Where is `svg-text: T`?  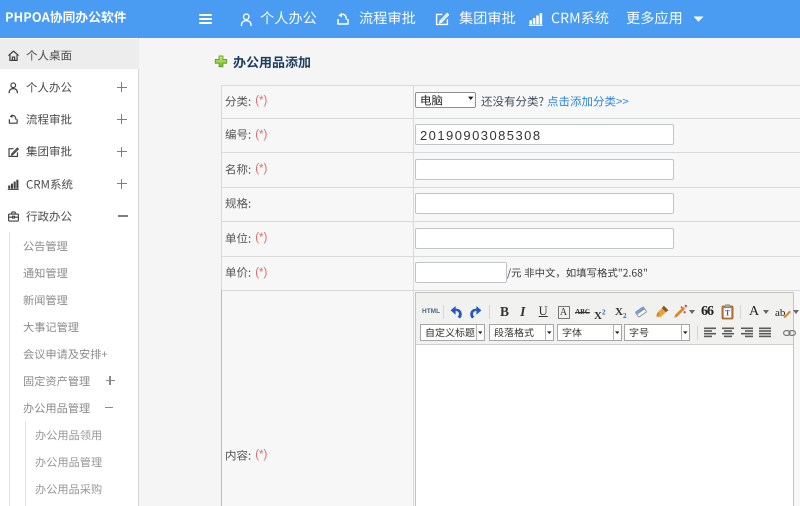
svg-text: T is located at coordinates (728, 313).